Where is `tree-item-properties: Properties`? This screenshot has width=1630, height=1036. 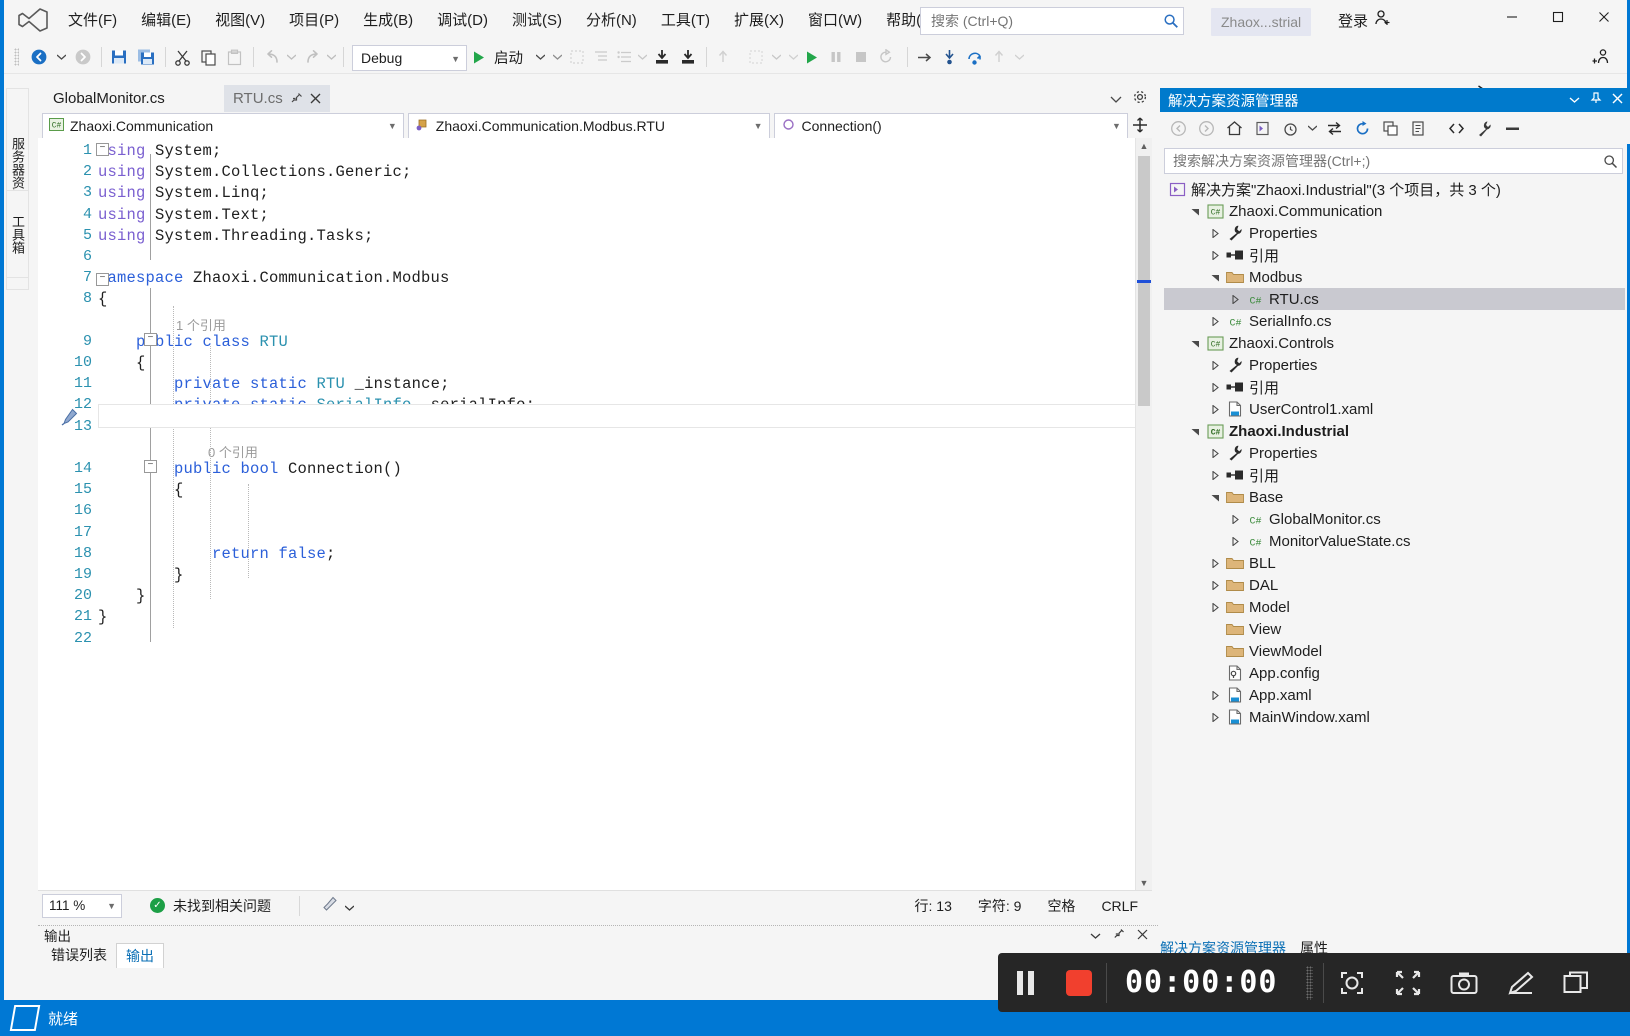
tree-item-properties: Properties is located at coordinates (1394, 233).